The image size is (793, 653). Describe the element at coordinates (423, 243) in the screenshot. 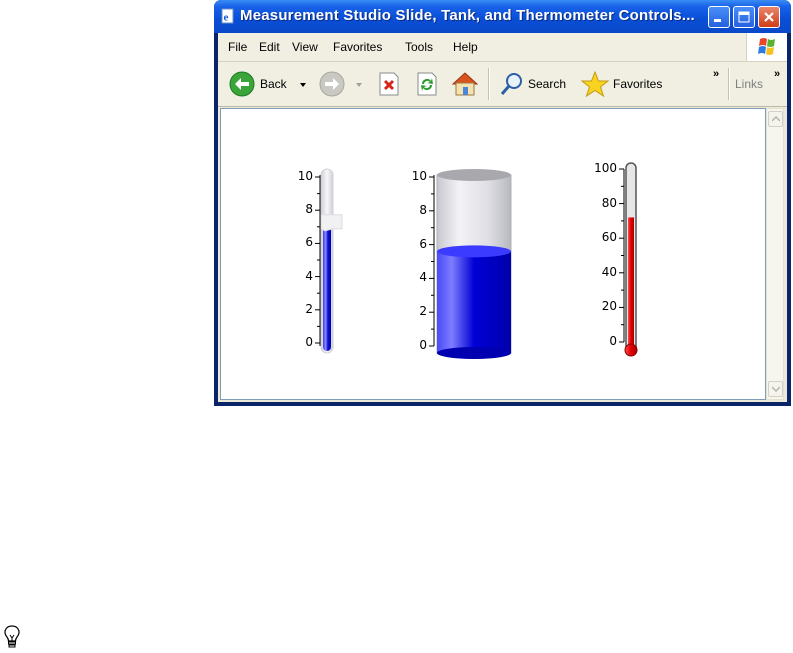

I see `tank-tick-label: 6` at that location.